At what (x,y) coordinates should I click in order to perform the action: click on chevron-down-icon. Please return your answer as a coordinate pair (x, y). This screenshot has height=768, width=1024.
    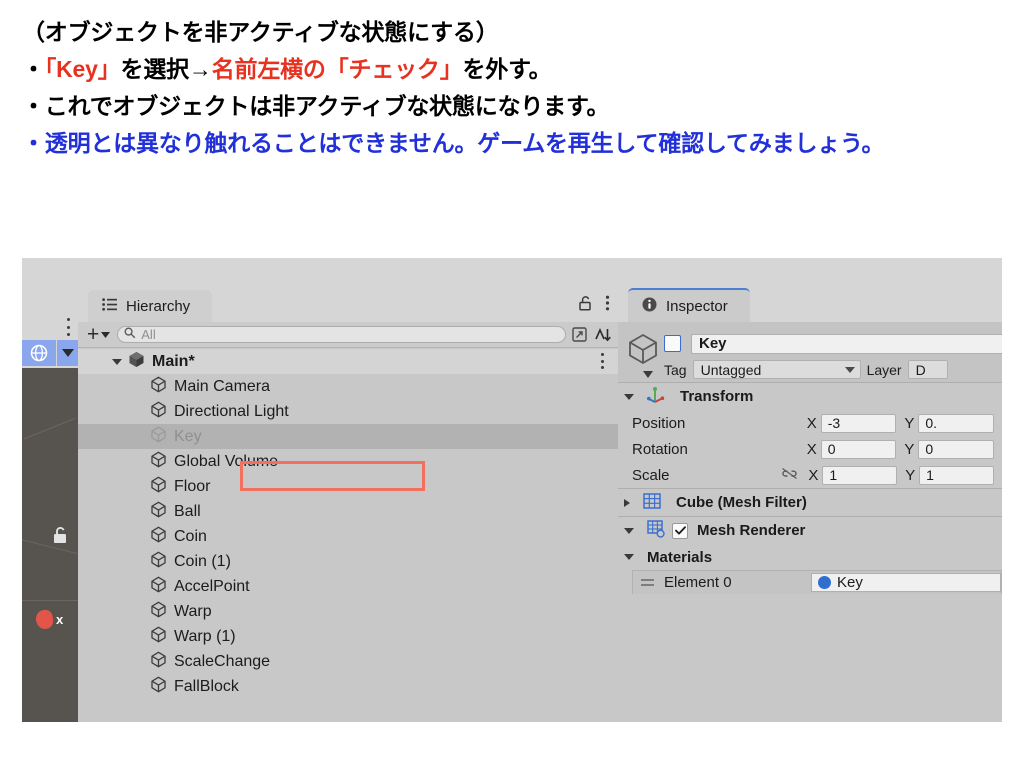
    Looking at the image, I should click on (117, 361).